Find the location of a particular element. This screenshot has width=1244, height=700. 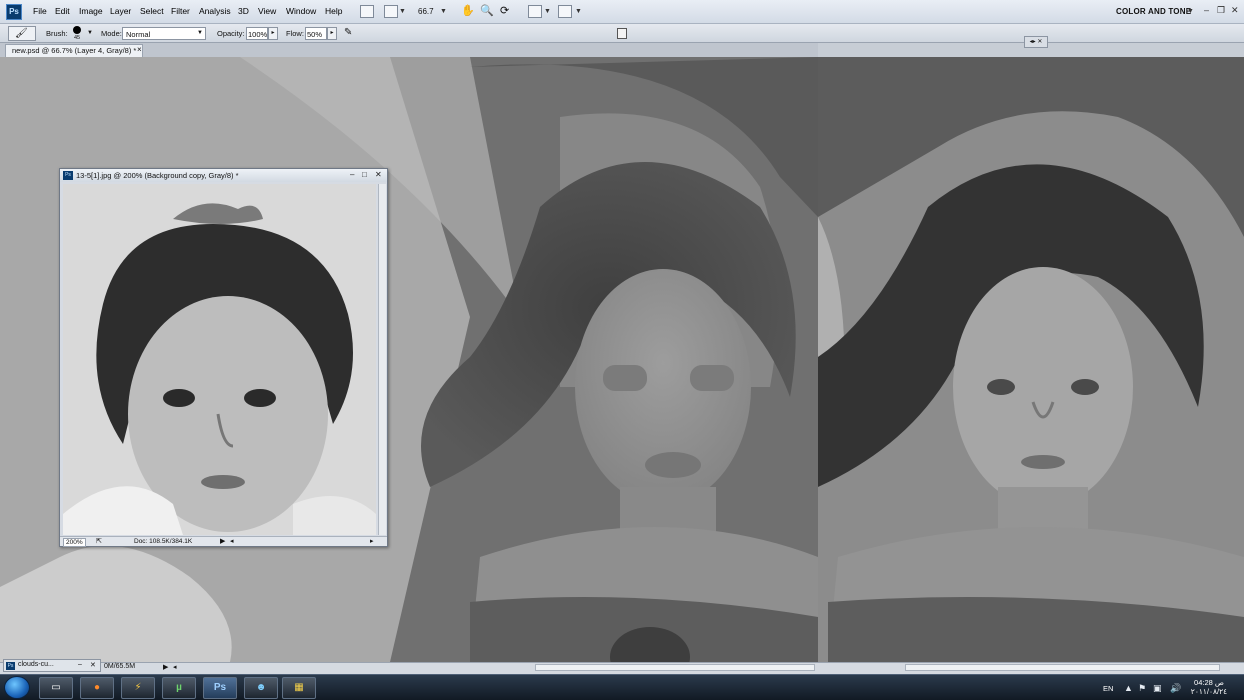

menu-help: Help is located at coordinates (333, 11).